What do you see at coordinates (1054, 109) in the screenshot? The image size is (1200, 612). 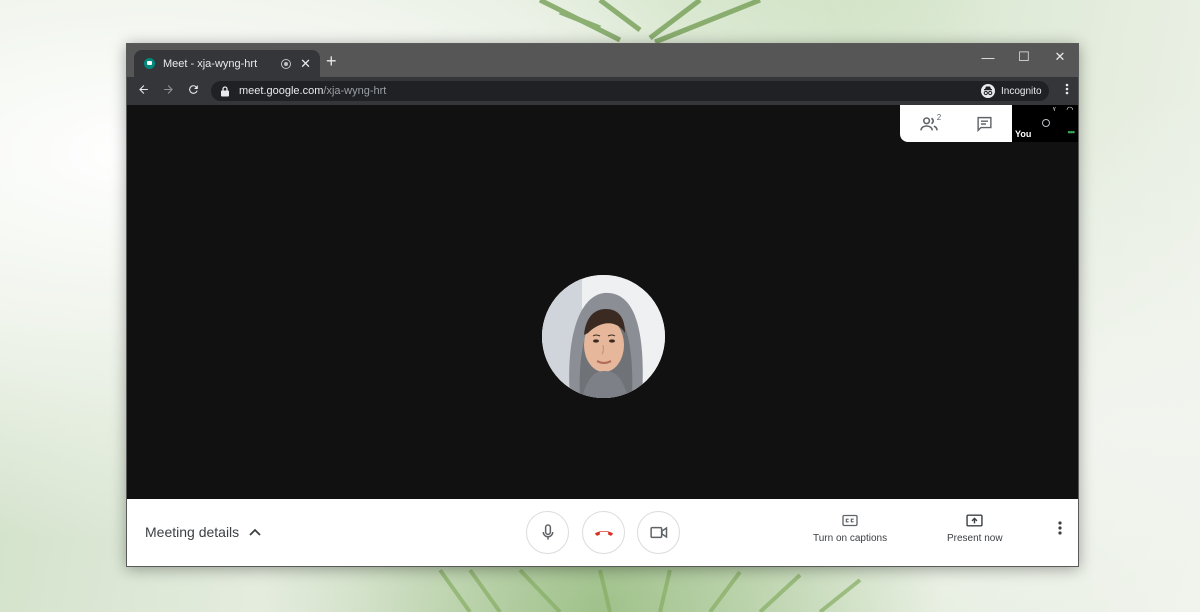 I see `signal-icon: ᵞ` at bounding box center [1054, 109].